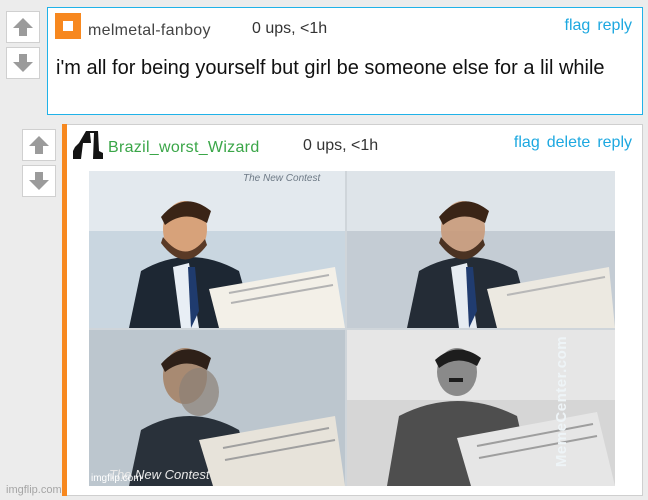 This screenshot has height=500, width=648. What do you see at coordinates (149, 31) in the screenshot?
I see `username-link: melmetal-fanboy` at bounding box center [149, 31].